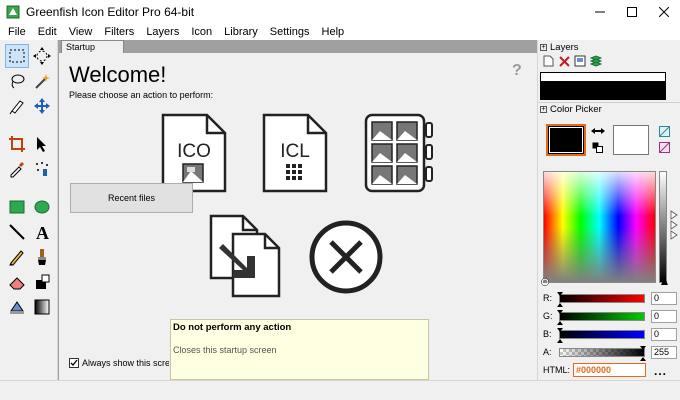 The image size is (680, 400). Describe the element at coordinates (201, 32) in the screenshot. I see `menu-icon: Icon` at that location.